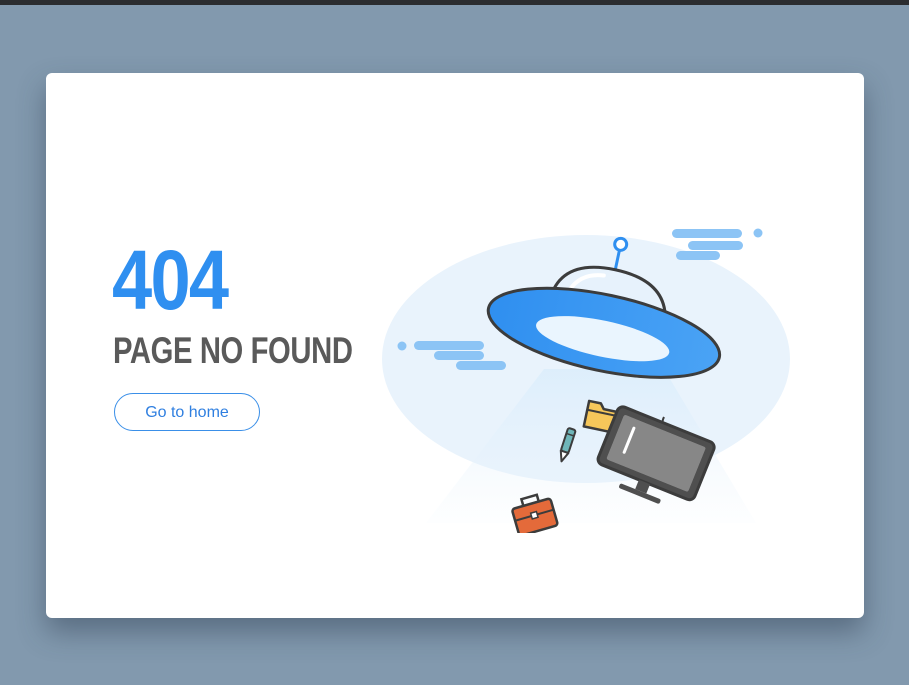 The width and height of the screenshot is (909, 685). I want to click on cloud-icon-right, so click(717, 244).